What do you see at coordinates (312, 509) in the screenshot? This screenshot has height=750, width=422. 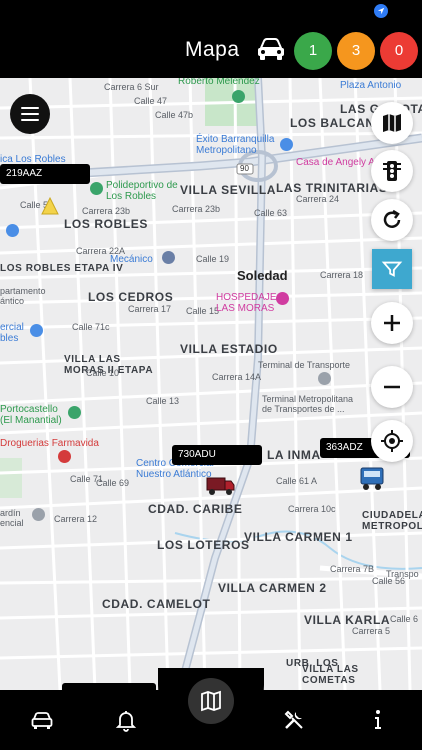 I see `street-carrera-10c: Carrera 10c` at bounding box center [312, 509].